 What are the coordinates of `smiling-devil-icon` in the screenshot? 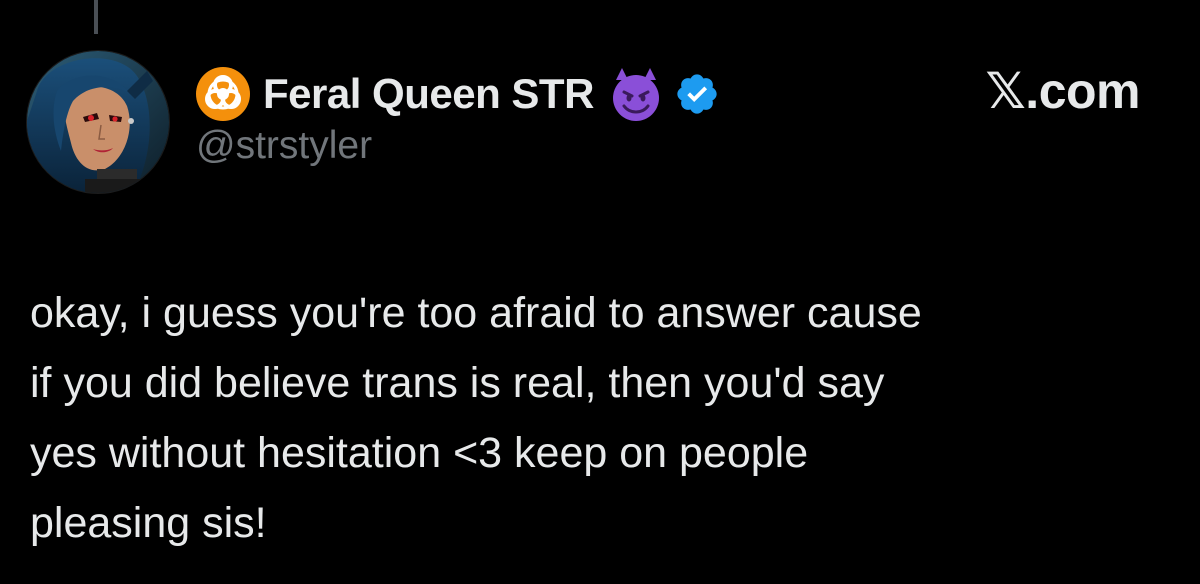 It's located at (635, 94).